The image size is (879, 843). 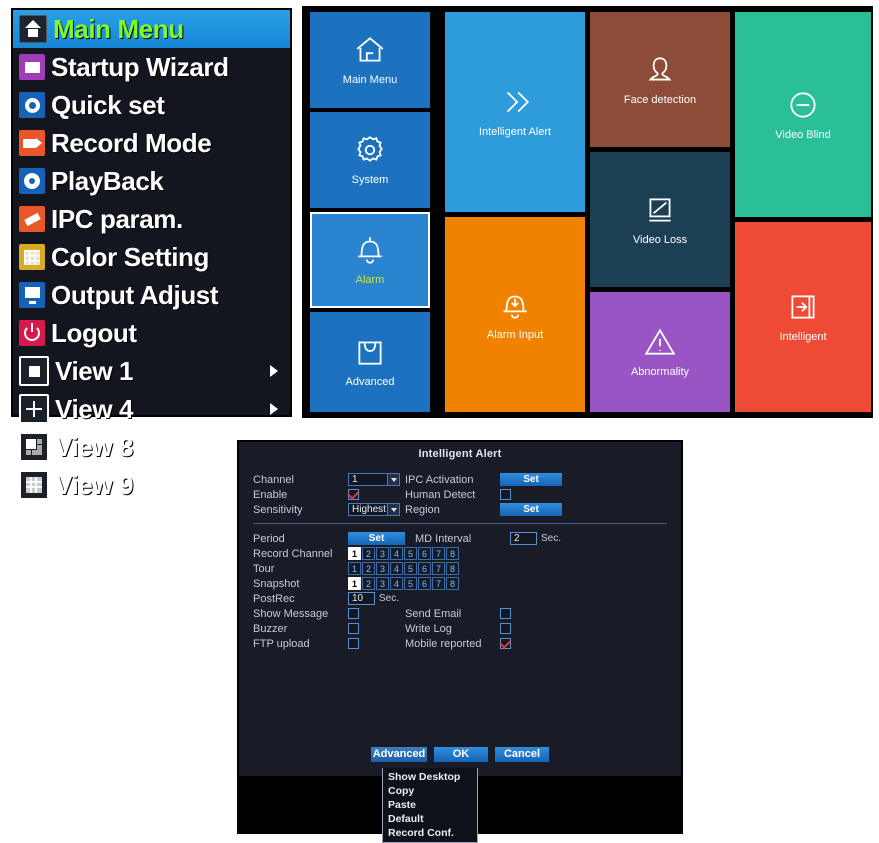 What do you see at coordinates (515, 334) in the screenshot?
I see `tile-label: Alarm Input` at bounding box center [515, 334].